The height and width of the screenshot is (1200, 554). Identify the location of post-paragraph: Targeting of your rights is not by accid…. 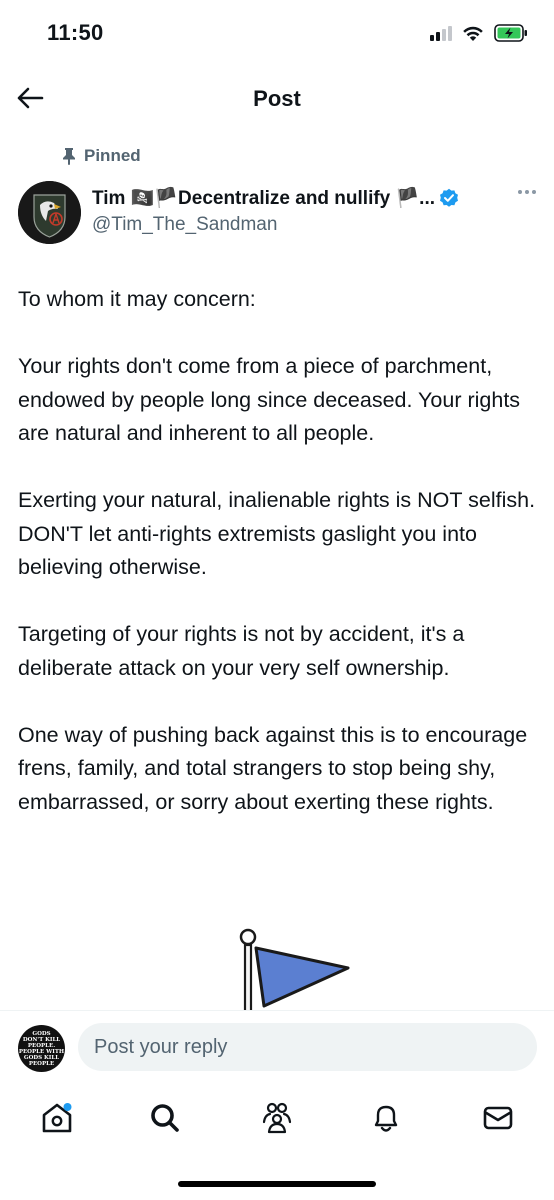
(241, 651).